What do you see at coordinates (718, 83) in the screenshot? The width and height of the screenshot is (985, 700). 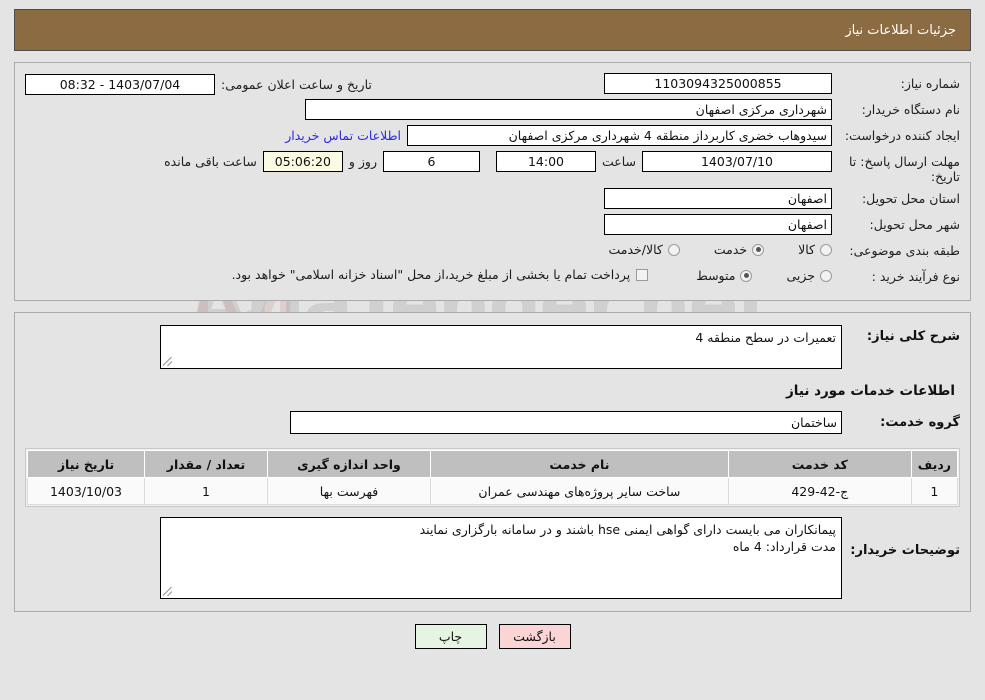 I see `need-number-field: 1103094325000855` at bounding box center [718, 83].